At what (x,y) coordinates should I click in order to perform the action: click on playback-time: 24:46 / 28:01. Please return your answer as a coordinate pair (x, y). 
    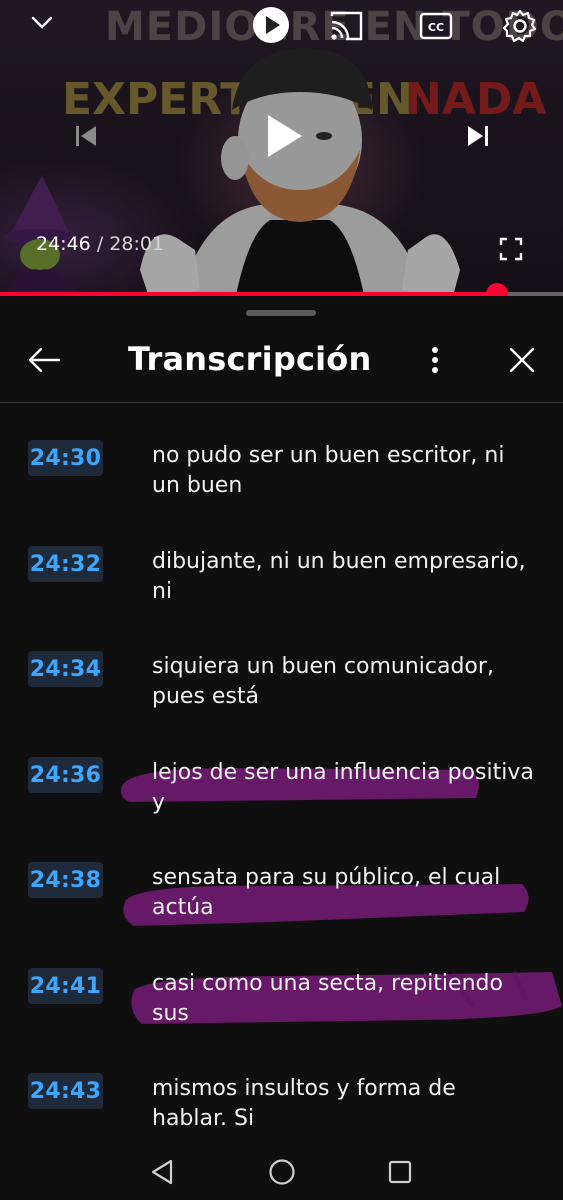
    Looking at the image, I should click on (100, 244).